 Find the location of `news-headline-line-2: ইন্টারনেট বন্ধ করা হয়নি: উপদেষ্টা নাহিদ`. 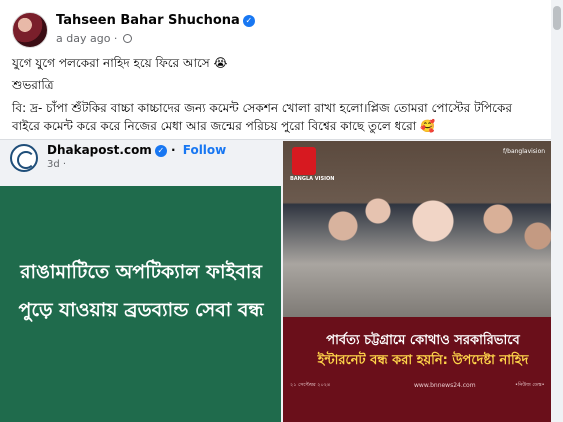

news-headline-line-2: ইন্টারনেট বন্ধ করা হয়নি: উপদেষ্টা নাহিদ is located at coordinates (423, 360).